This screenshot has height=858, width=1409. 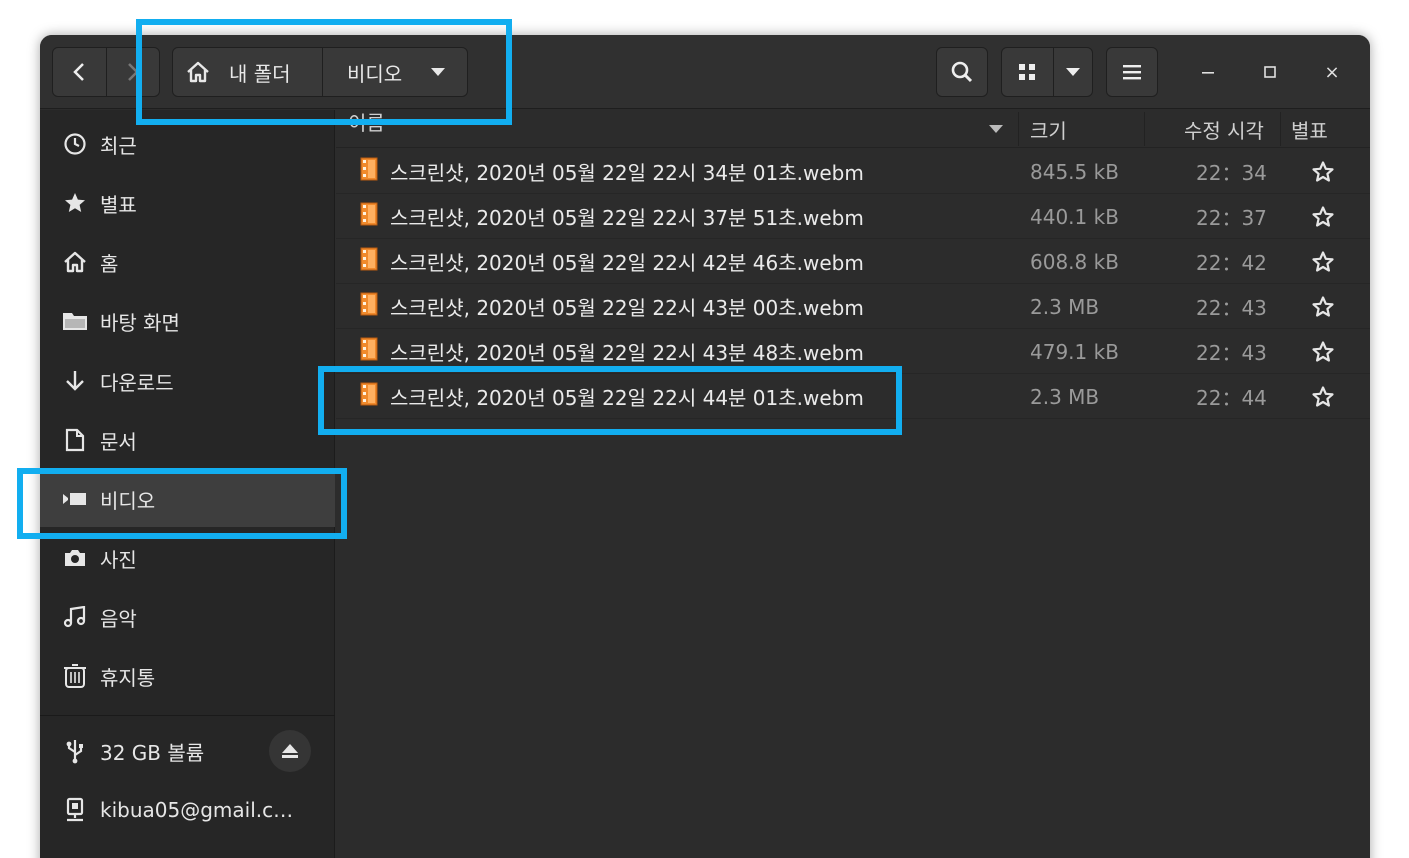 I want to click on file-modified-time: 22：42, so click(x=1231, y=263).